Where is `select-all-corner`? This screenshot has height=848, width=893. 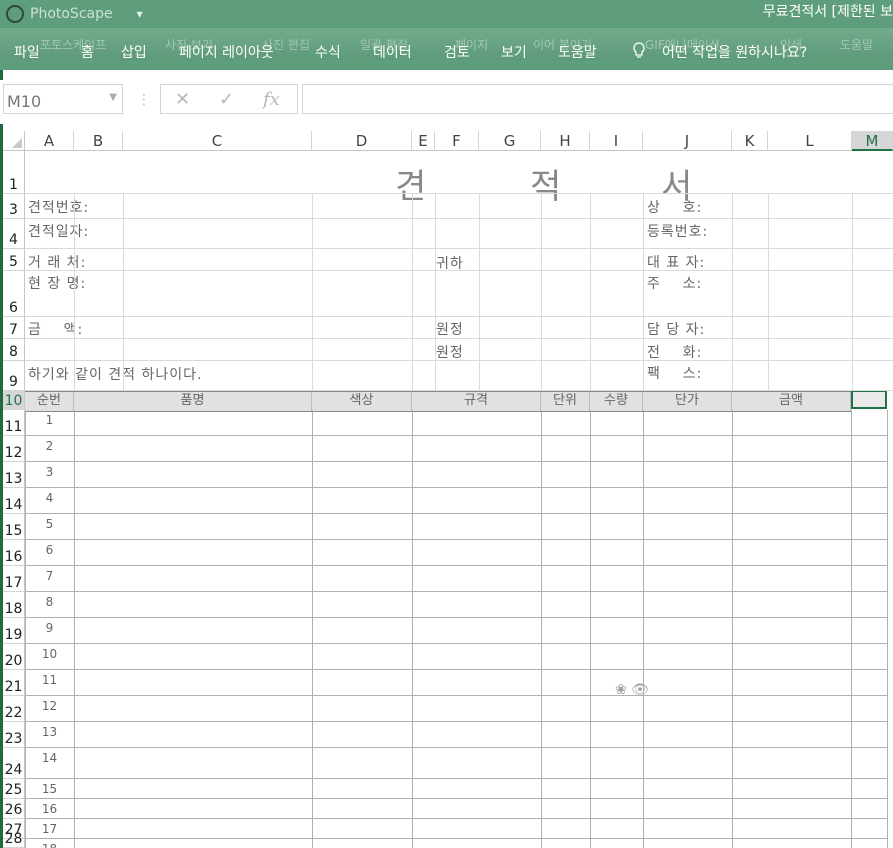
select-all-corner is located at coordinates (14, 141).